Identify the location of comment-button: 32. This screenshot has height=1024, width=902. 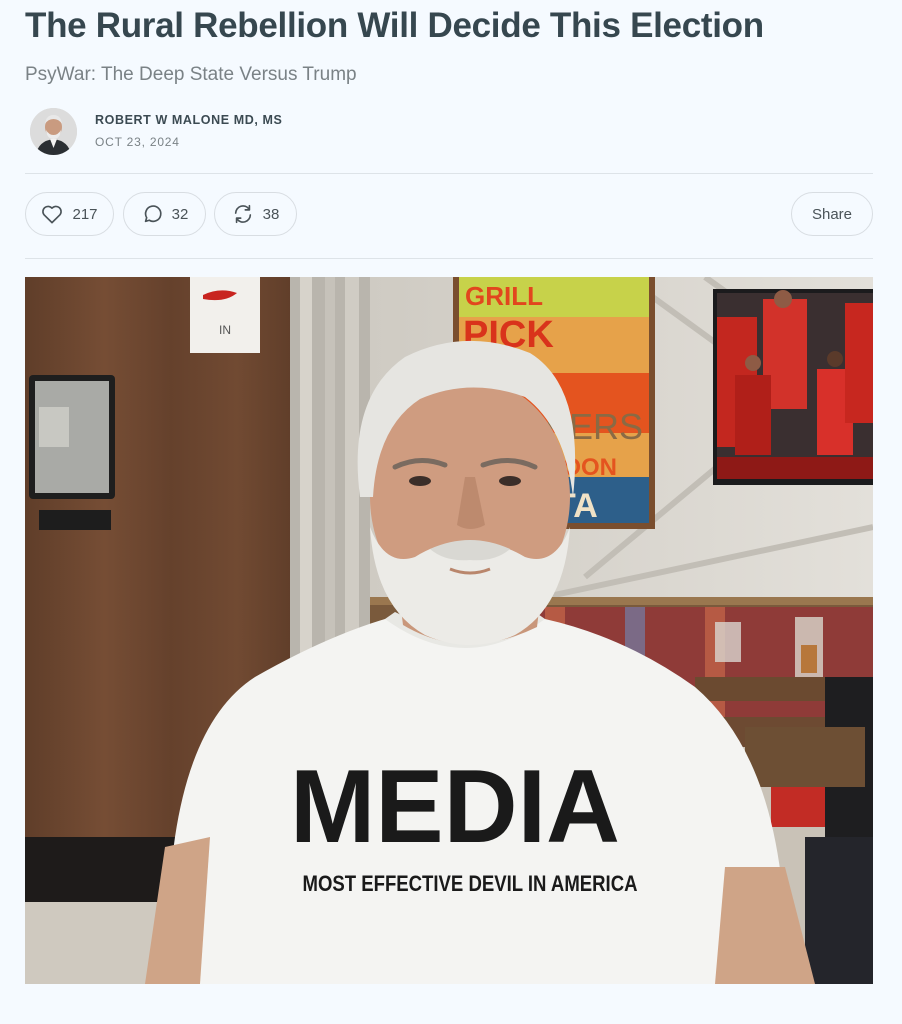
(164, 214).